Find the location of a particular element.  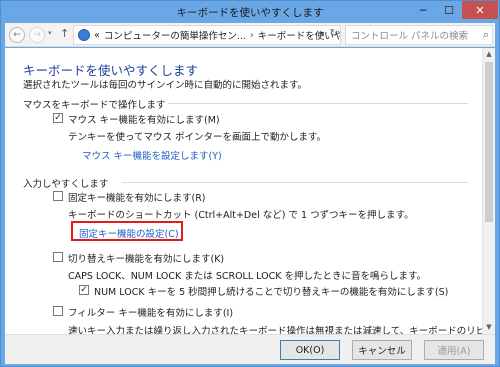

sticky-keys-label: 固定キー機能を有効にします(R) is located at coordinates (137, 197).